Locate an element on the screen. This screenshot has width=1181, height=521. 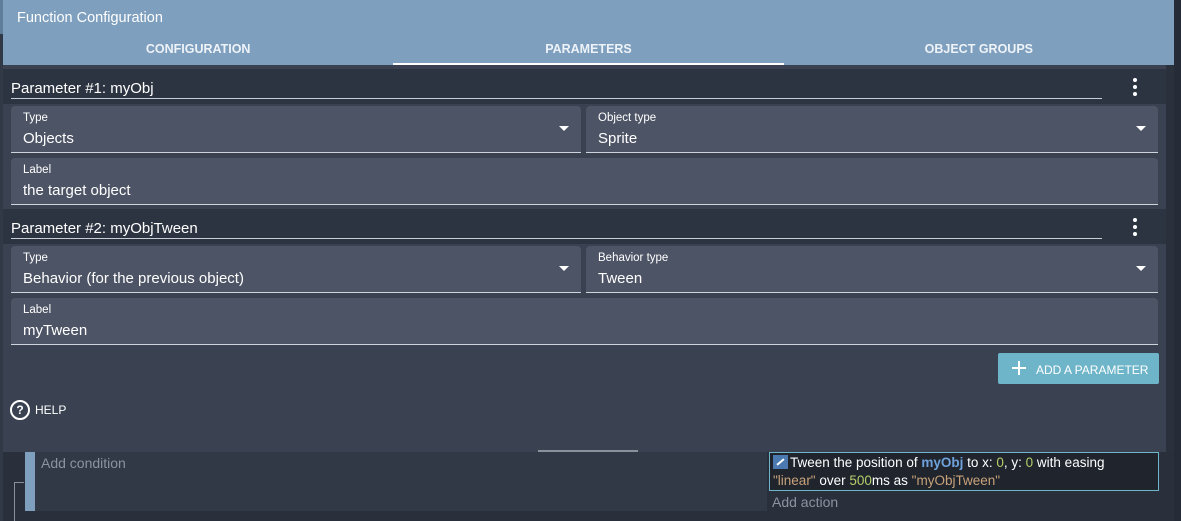
type-value: Behavior (for the previous object) is located at coordinates (133, 278).